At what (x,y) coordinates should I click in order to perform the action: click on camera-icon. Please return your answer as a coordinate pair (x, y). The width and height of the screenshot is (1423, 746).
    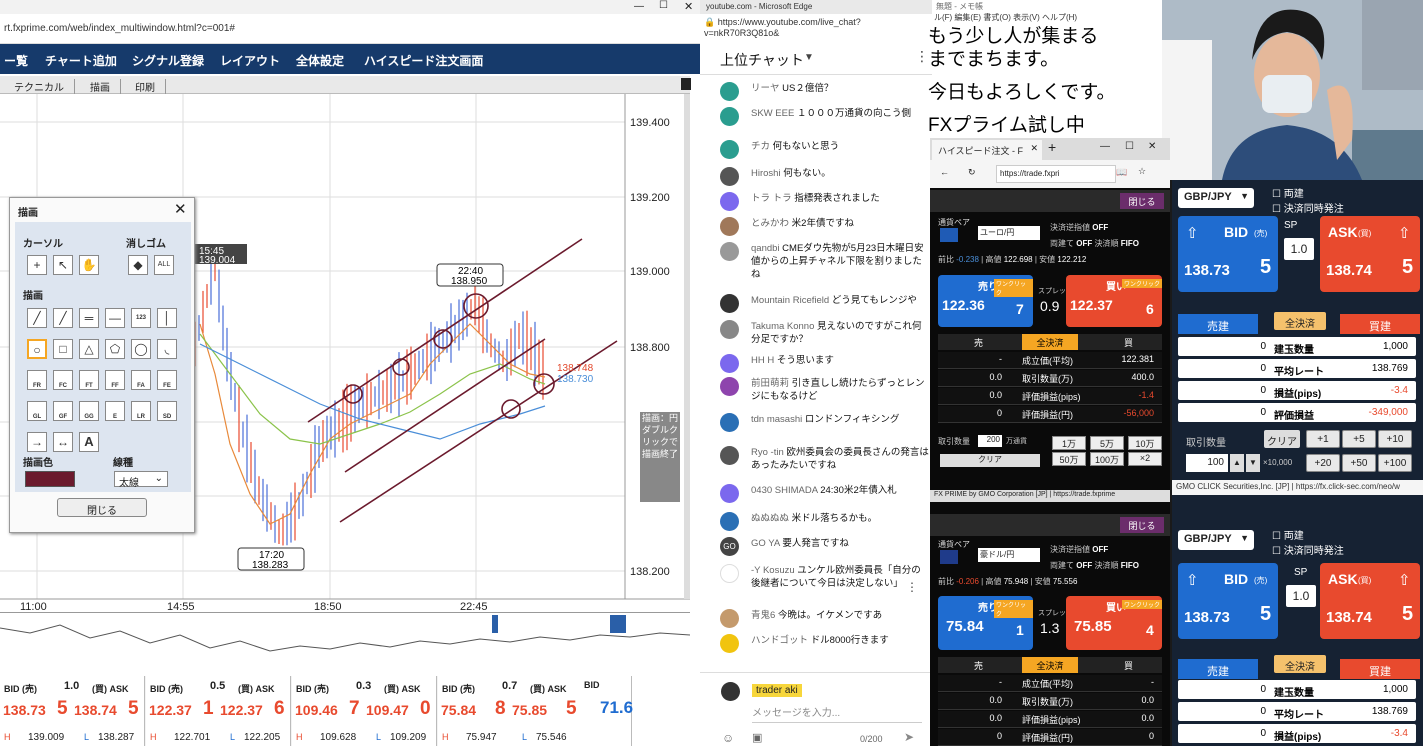
    Looking at the image, I should click on (686, 84).